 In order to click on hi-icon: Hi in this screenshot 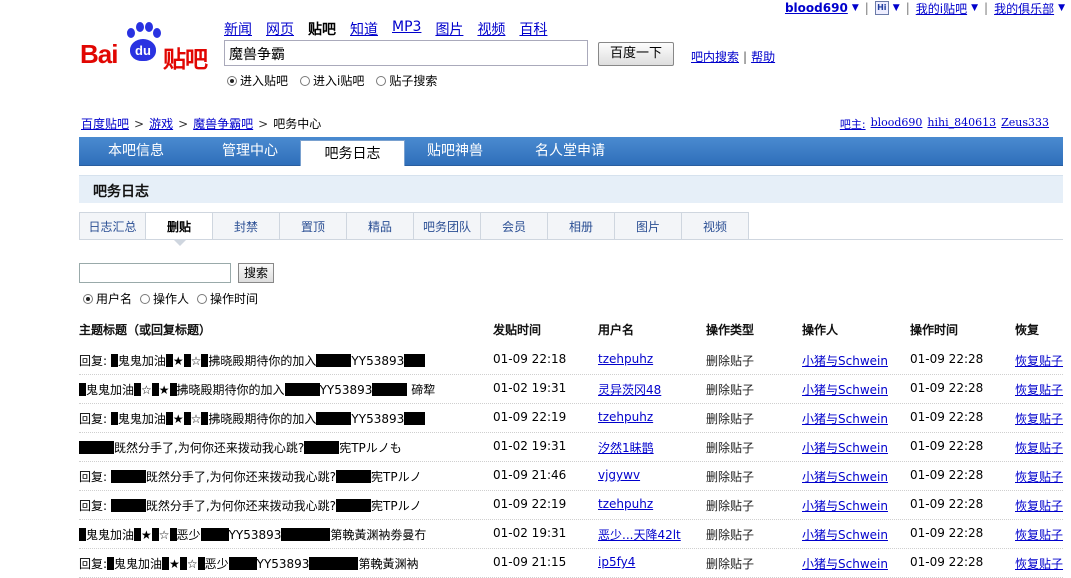, I will do `click(881, 8)`.